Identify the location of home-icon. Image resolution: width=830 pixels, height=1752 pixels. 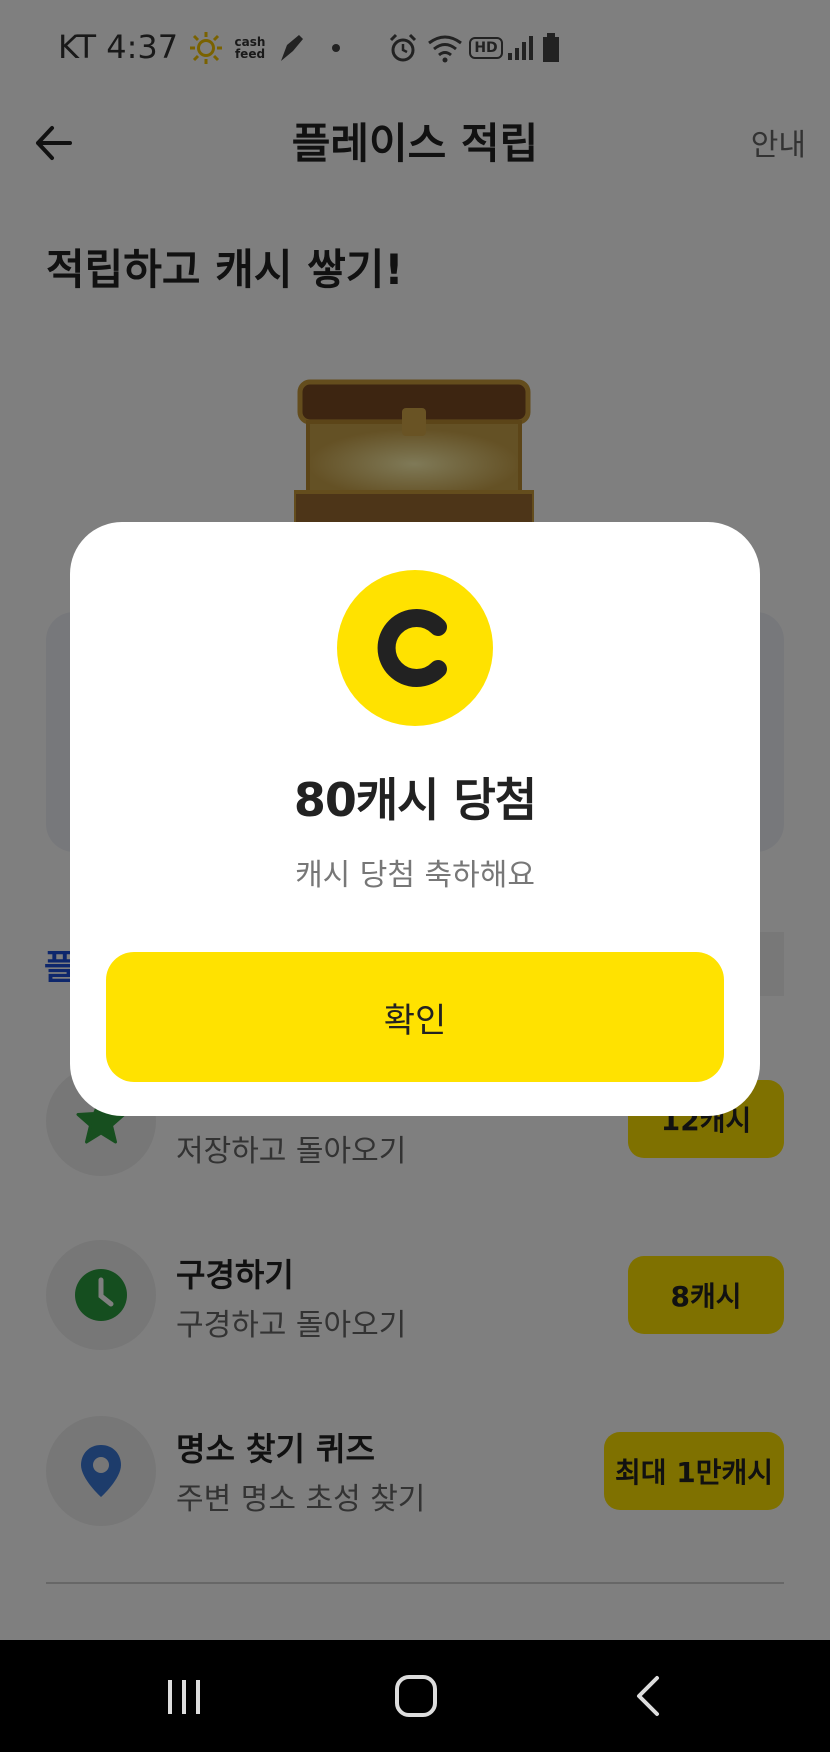
(416, 1696).